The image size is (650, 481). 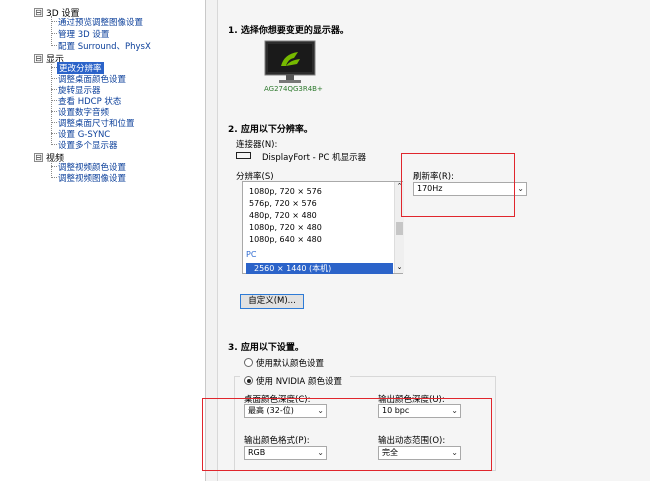 I want to click on nvidia-color-label: 使用 NVIDIA 颜色设置, so click(x=299, y=382).